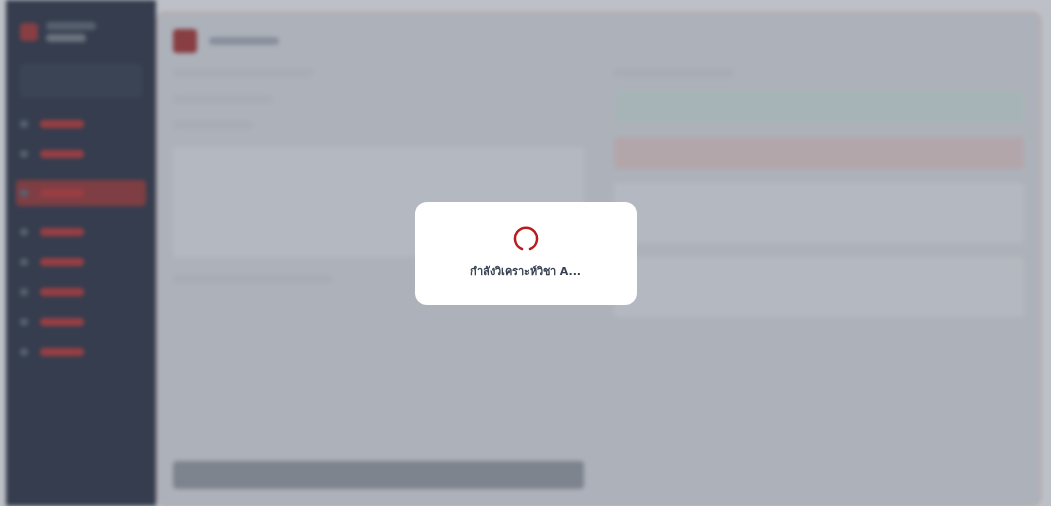 The image size is (1051, 506). What do you see at coordinates (525, 238) in the screenshot?
I see `spinner-icon` at bounding box center [525, 238].